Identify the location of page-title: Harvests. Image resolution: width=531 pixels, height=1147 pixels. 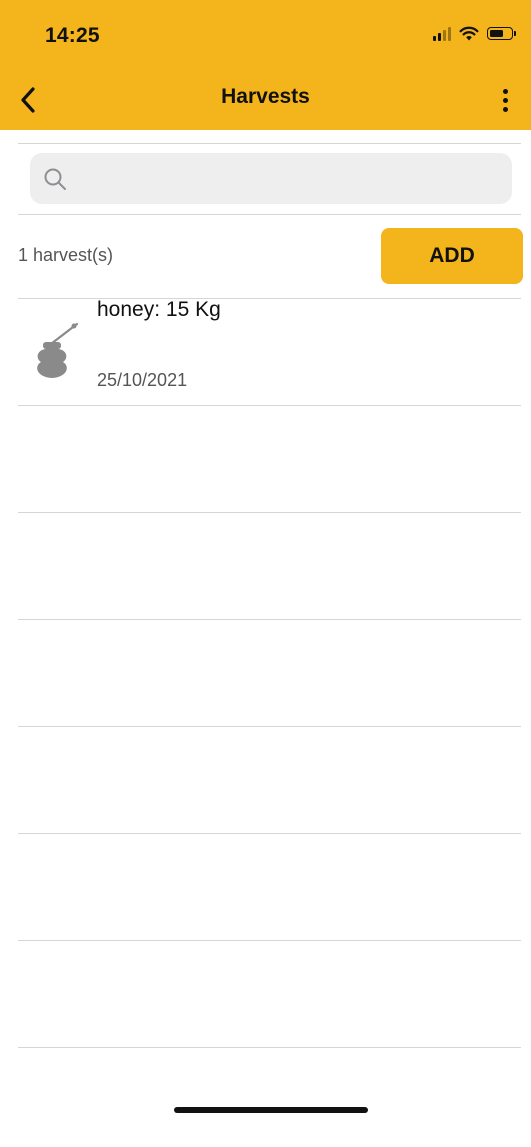
(265, 96).